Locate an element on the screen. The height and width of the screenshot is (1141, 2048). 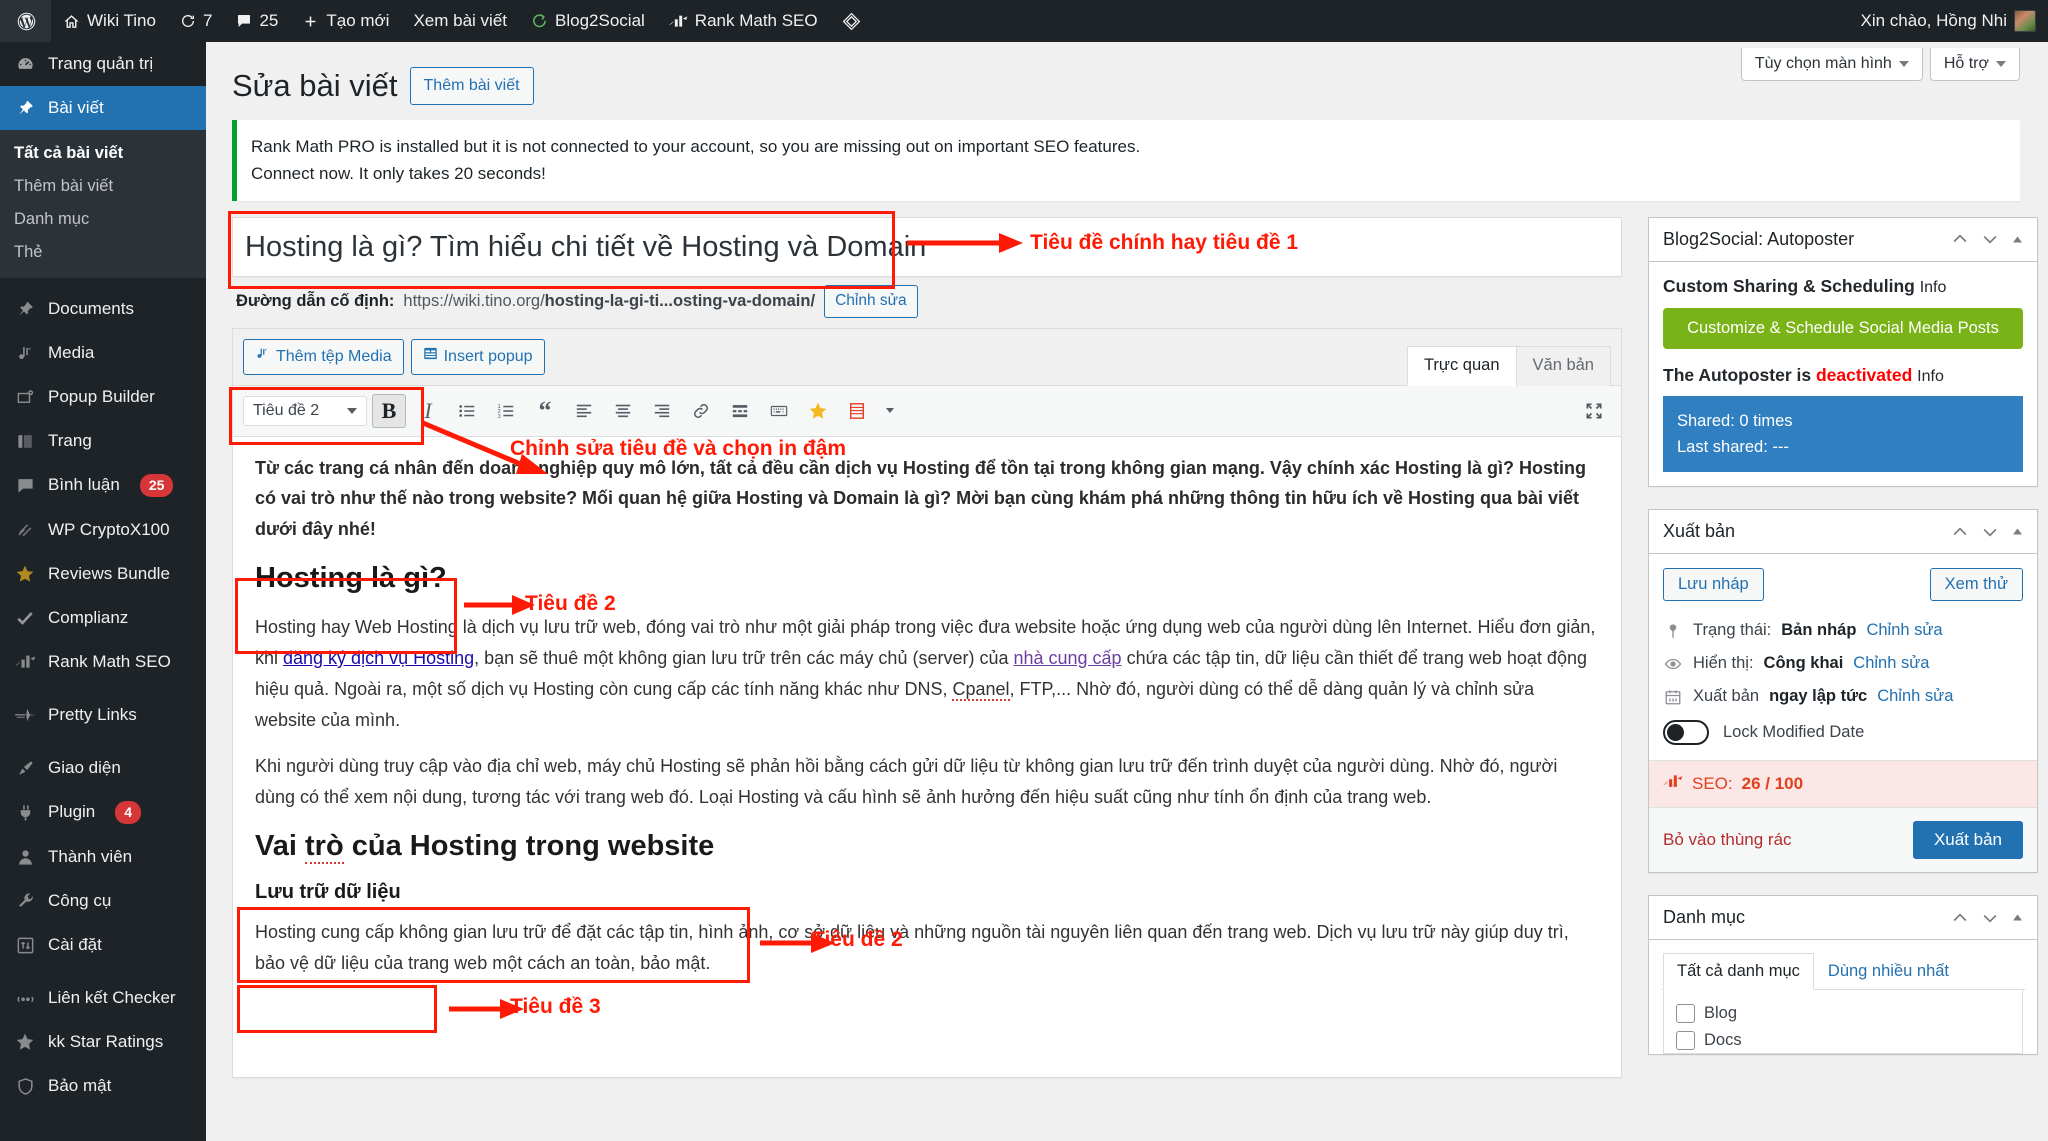
sidebar-item-label: Bảo mật is located at coordinates (80, 1085).